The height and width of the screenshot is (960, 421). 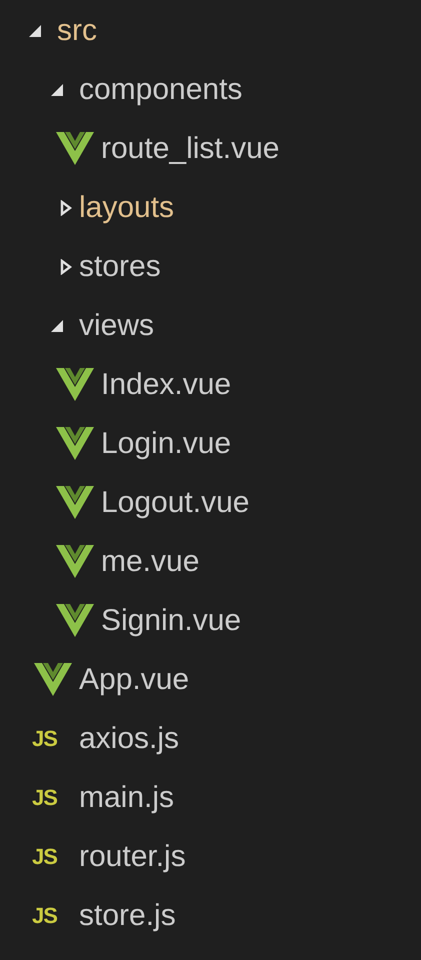 What do you see at coordinates (166, 385) in the screenshot?
I see `file-name: Index.vue` at bounding box center [166, 385].